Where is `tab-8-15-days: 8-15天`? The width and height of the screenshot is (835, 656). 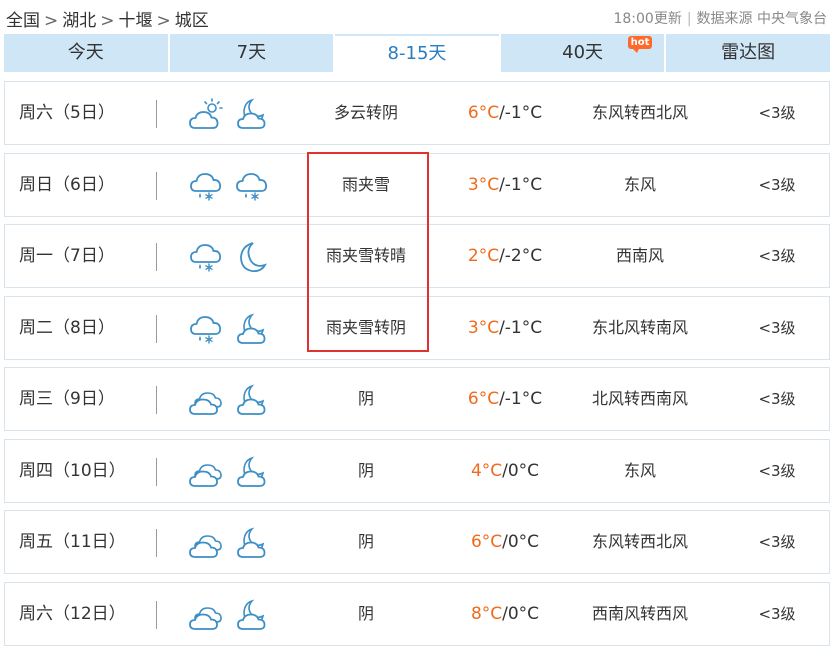
tab-8-15-days: 8-15天 is located at coordinates (417, 53).